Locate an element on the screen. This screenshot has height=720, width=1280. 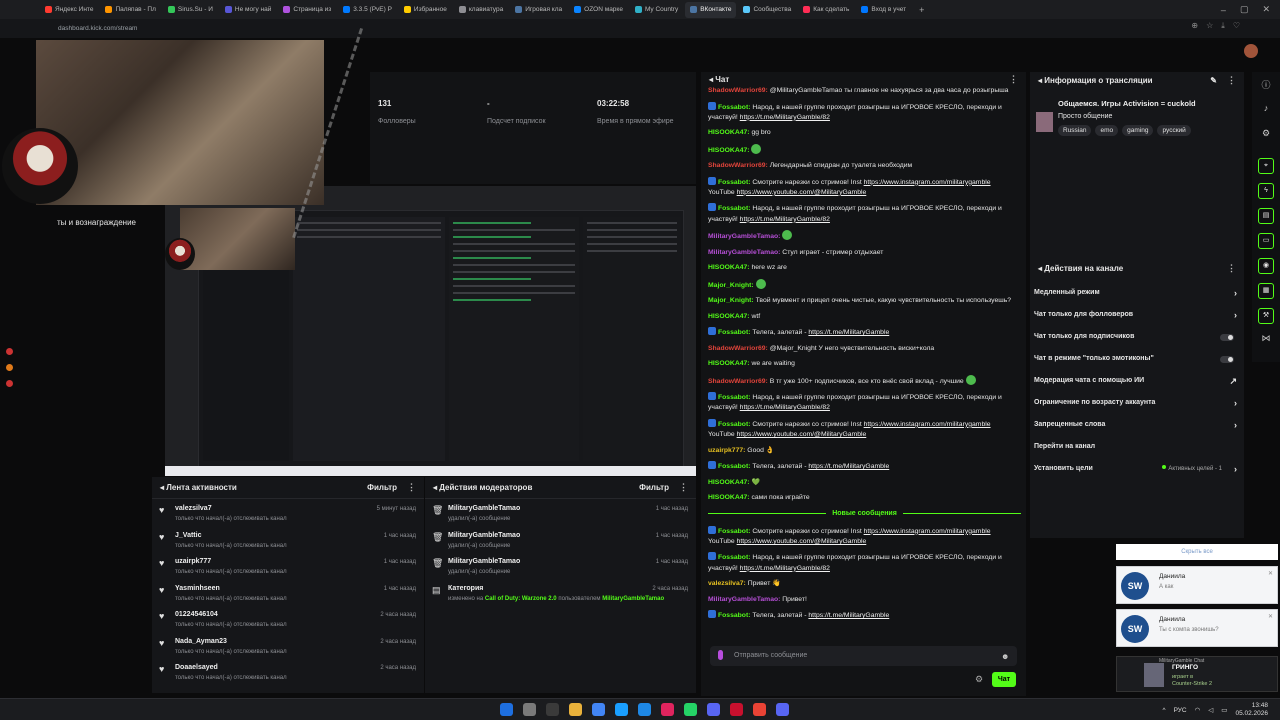
new-tab-icon: + is located at coordinates (921, 10).